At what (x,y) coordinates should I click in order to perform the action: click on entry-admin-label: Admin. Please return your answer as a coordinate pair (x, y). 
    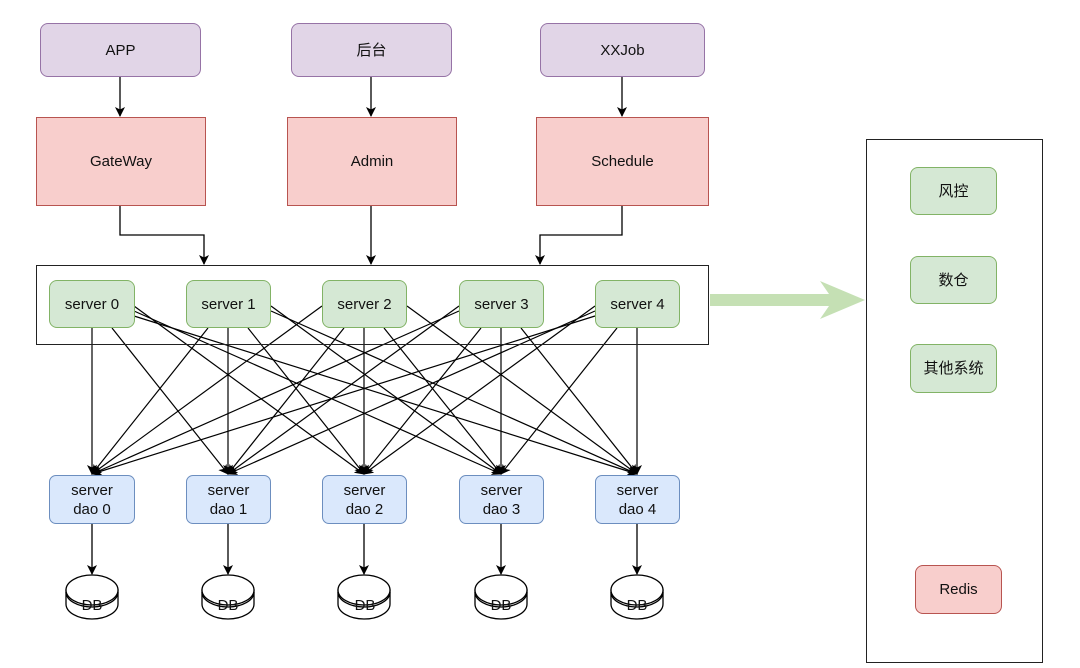
    Looking at the image, I should click on (372, 161).